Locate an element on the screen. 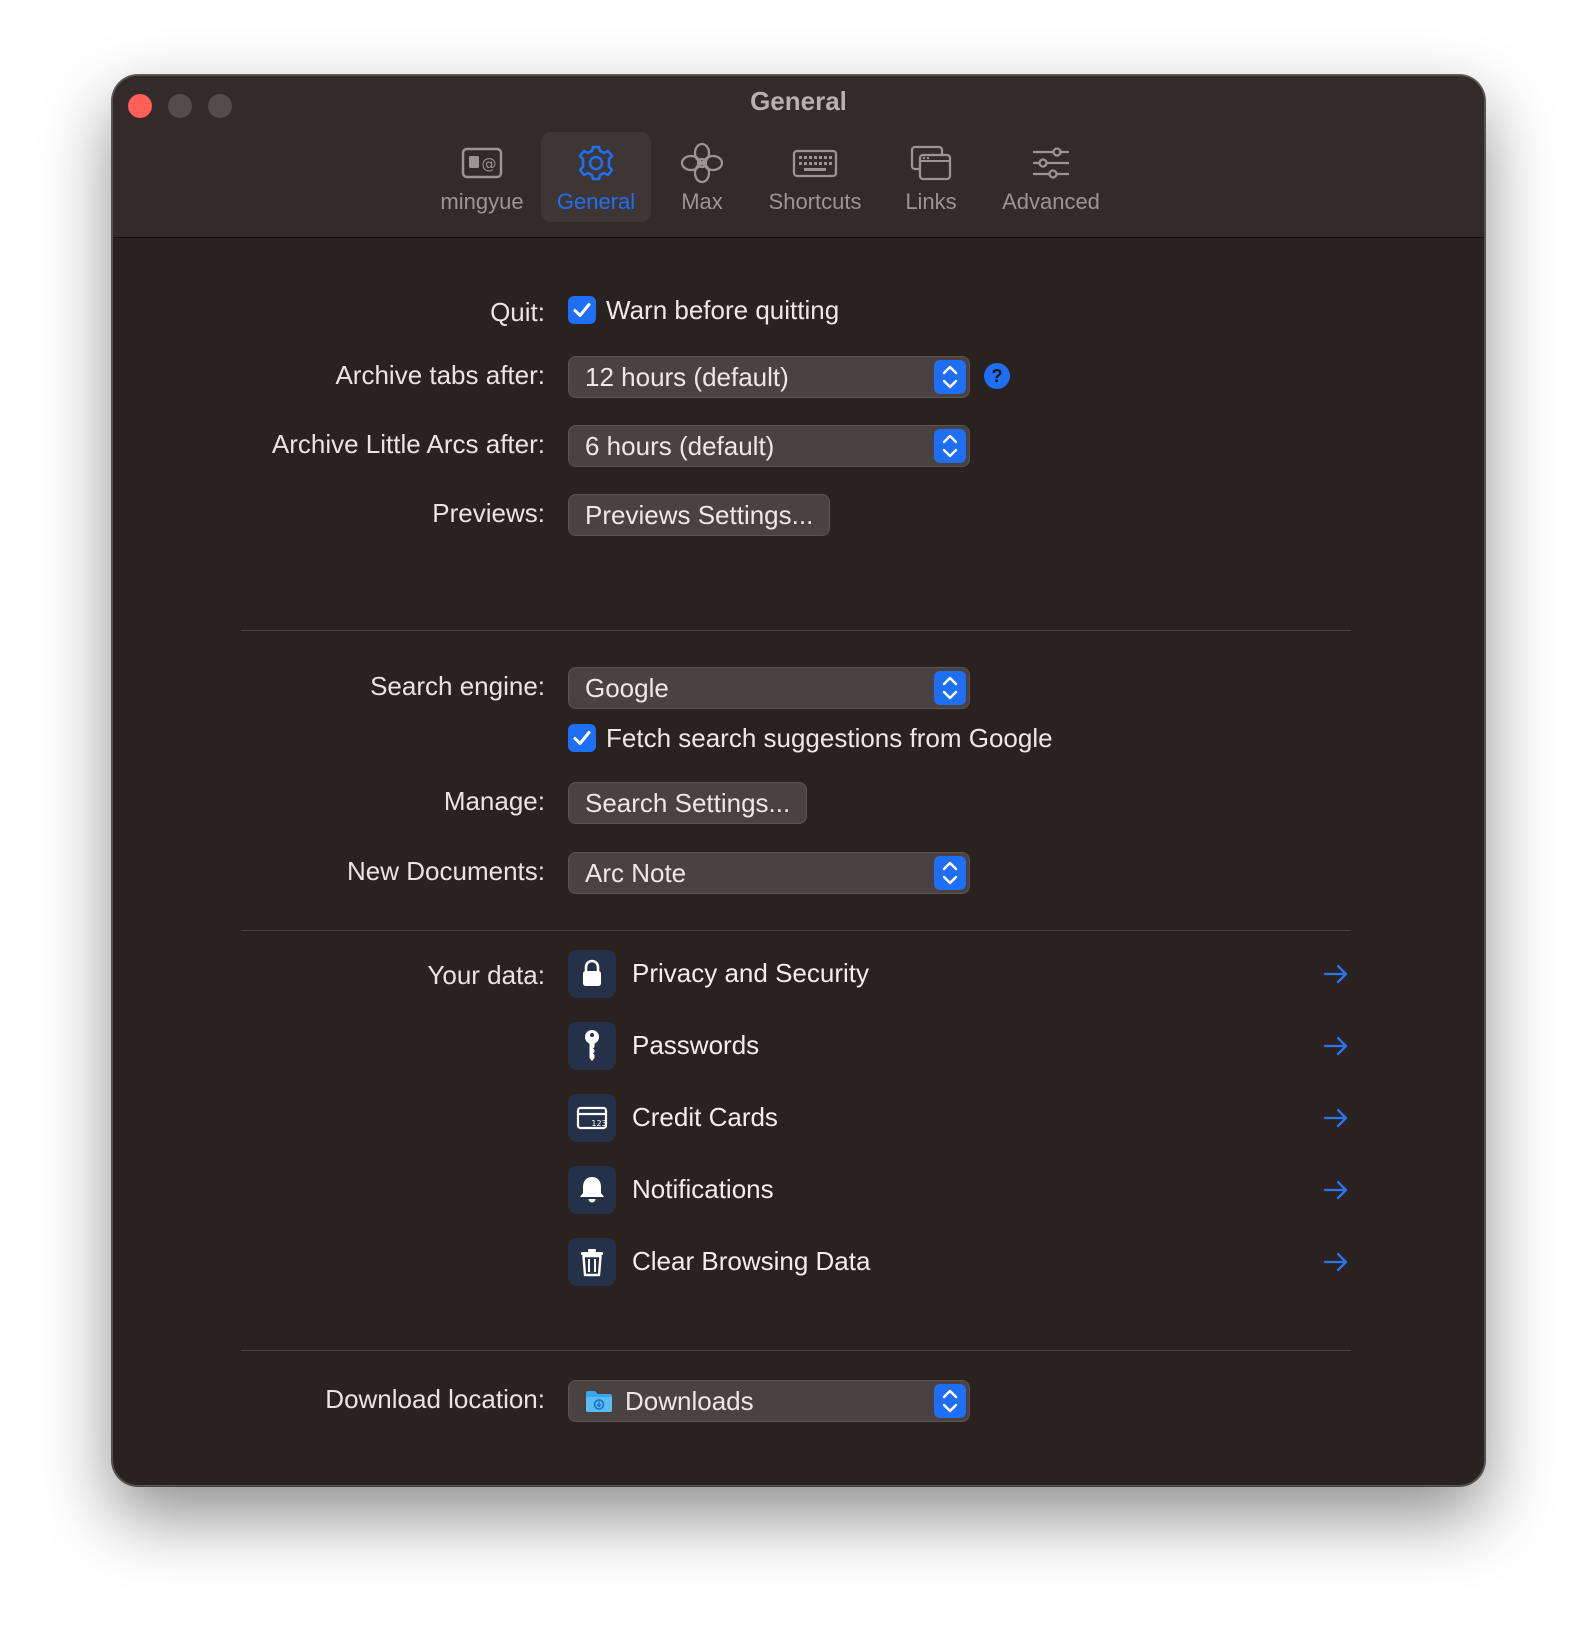 The width and height of the screenshot is (1592, 1630). bell-icon is located at coordinates (592, 1190).